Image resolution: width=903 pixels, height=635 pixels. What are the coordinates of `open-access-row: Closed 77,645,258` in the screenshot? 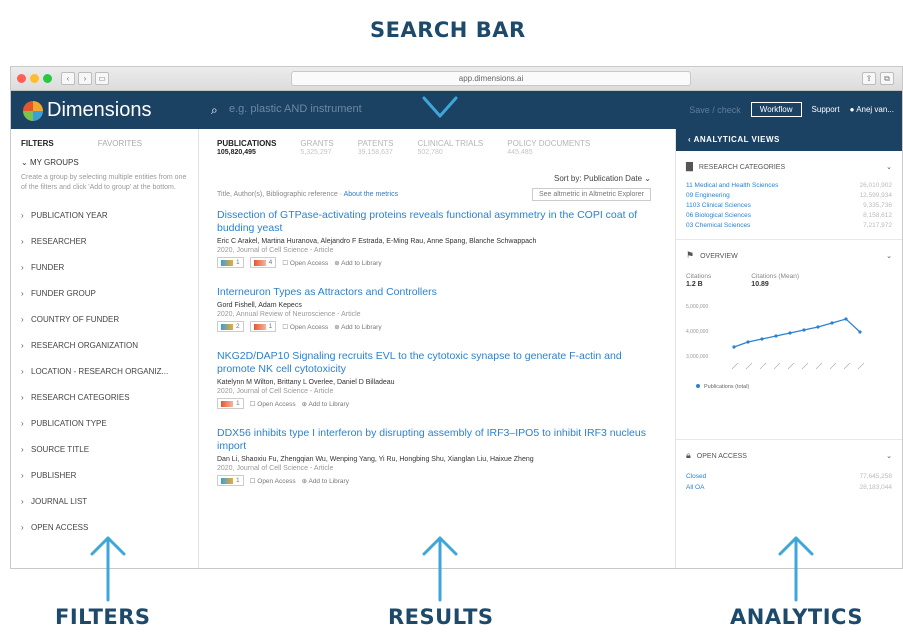 It's located at (789, 476).